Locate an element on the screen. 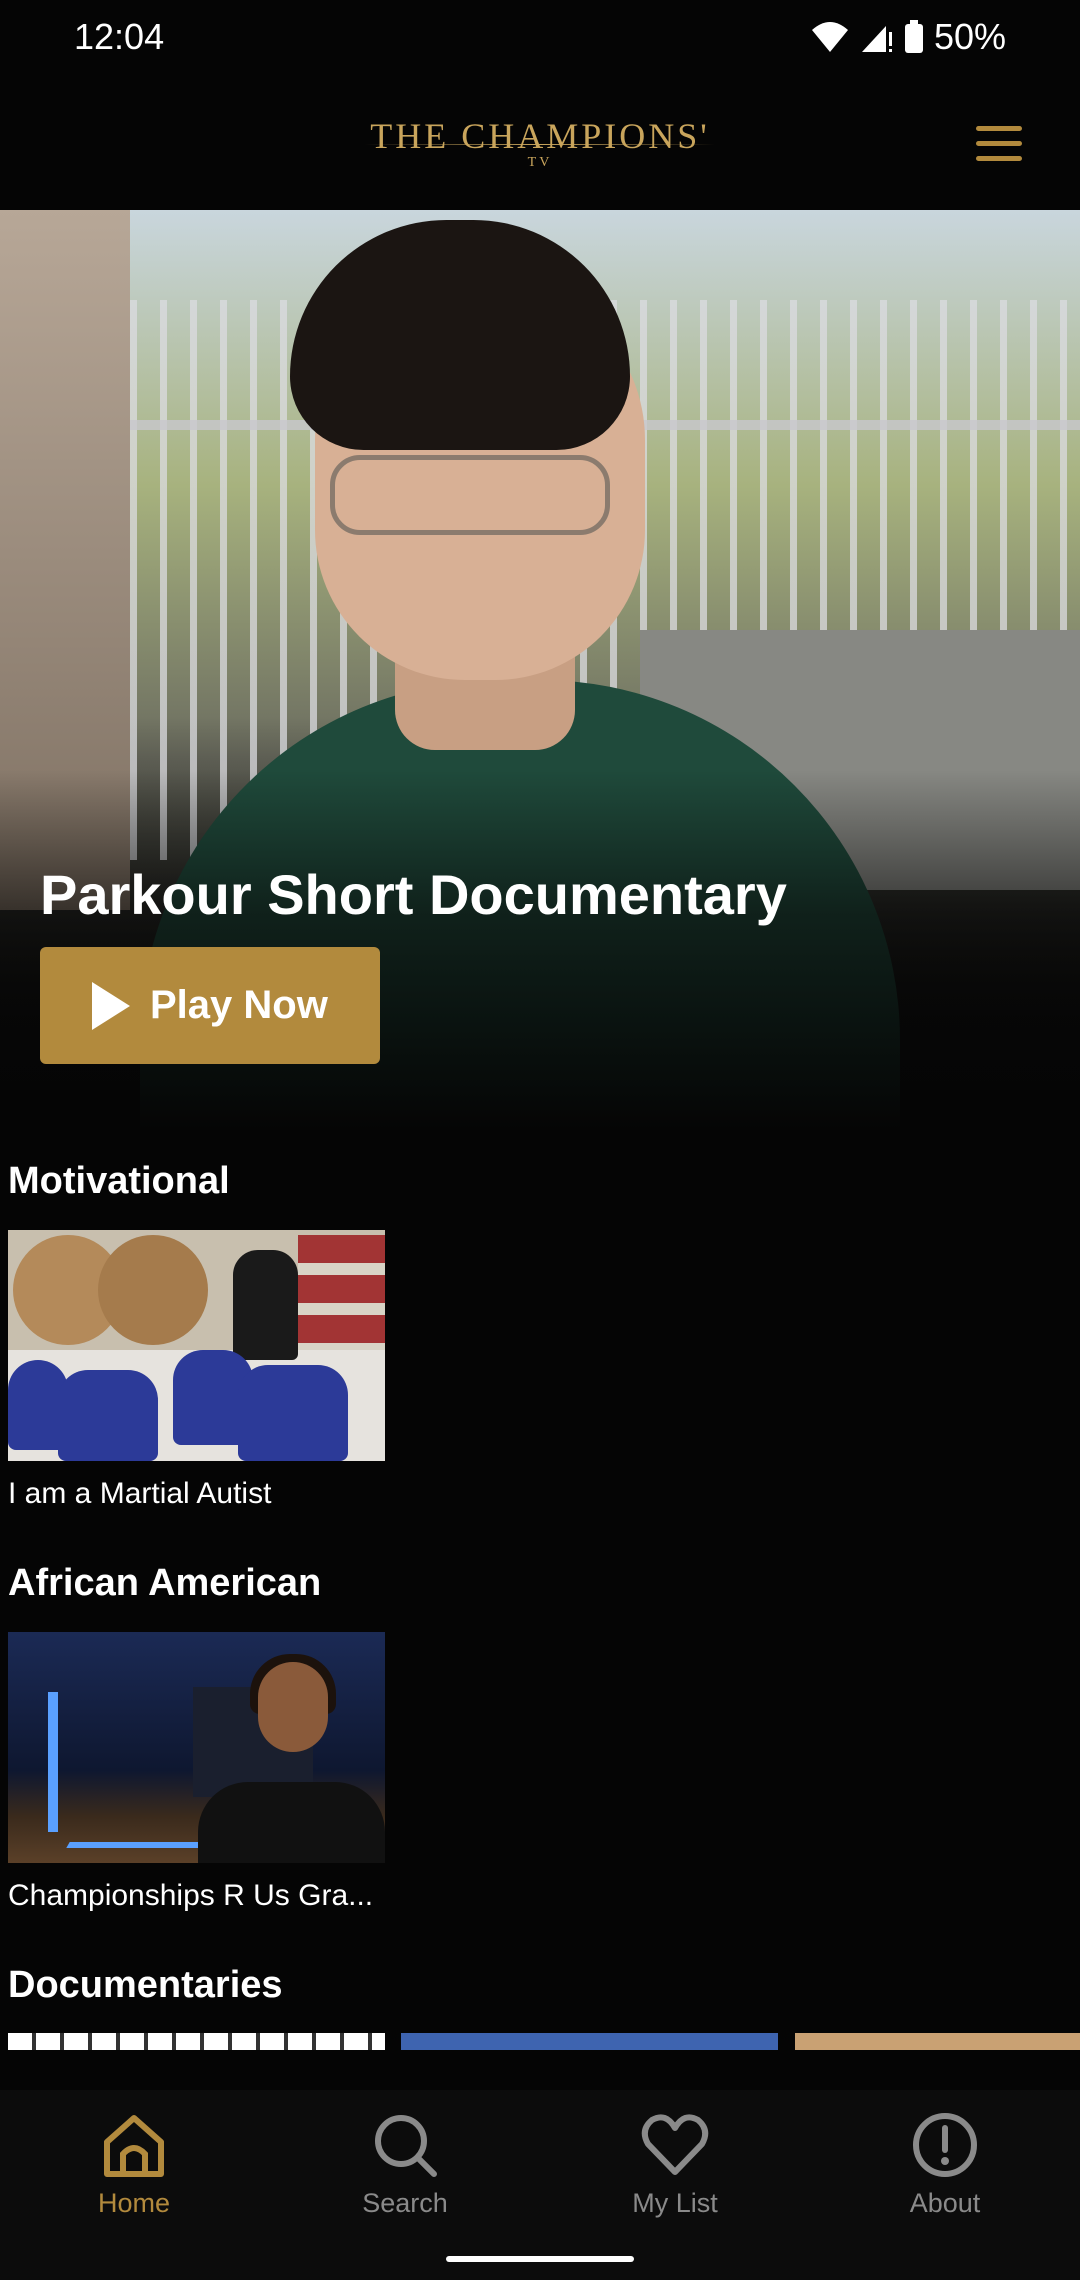  signal-icon is located at coordinates (876, 39).